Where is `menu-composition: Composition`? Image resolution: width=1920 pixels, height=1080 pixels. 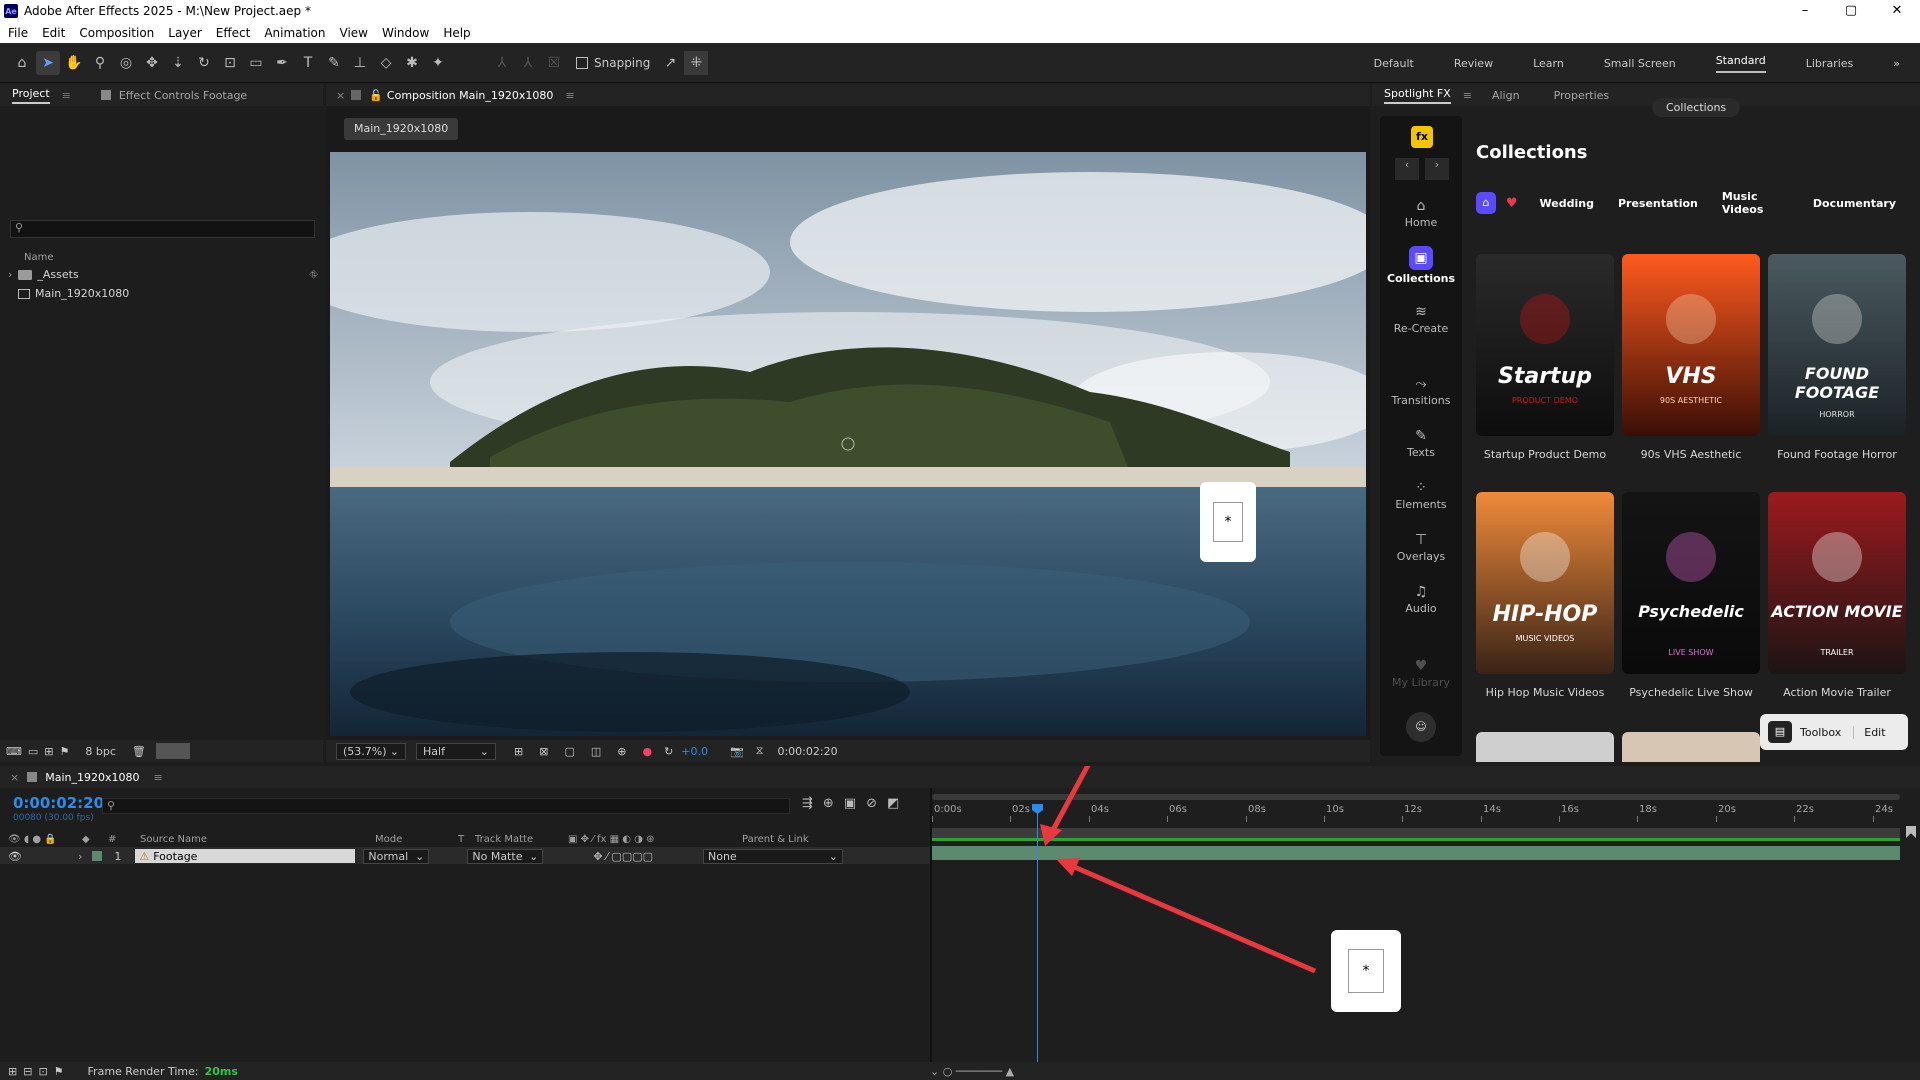
menu-composition: Composition is located at coordinates (116, 33).